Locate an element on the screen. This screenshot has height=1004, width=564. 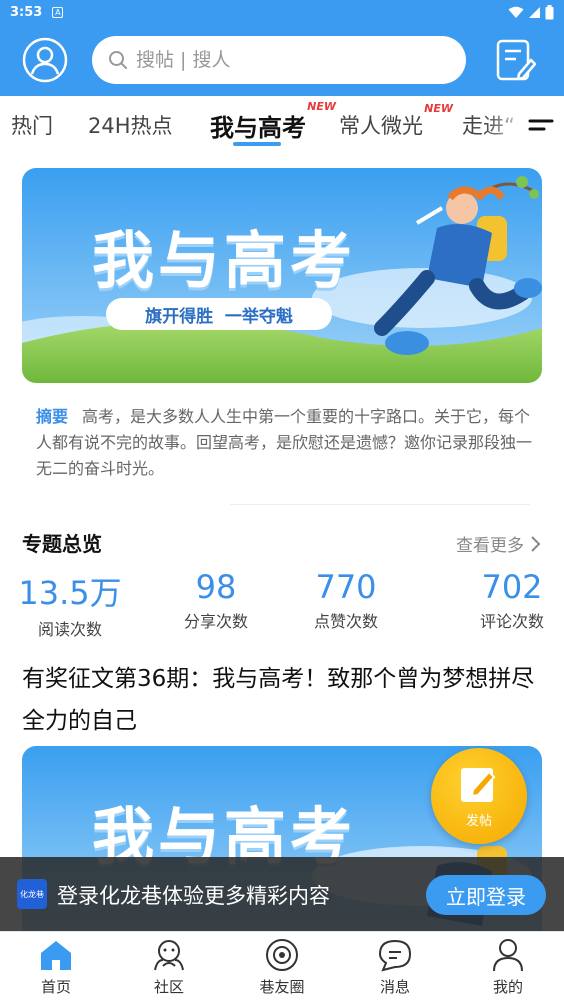
stat-value: 702 is located at coordinates (512, 587).